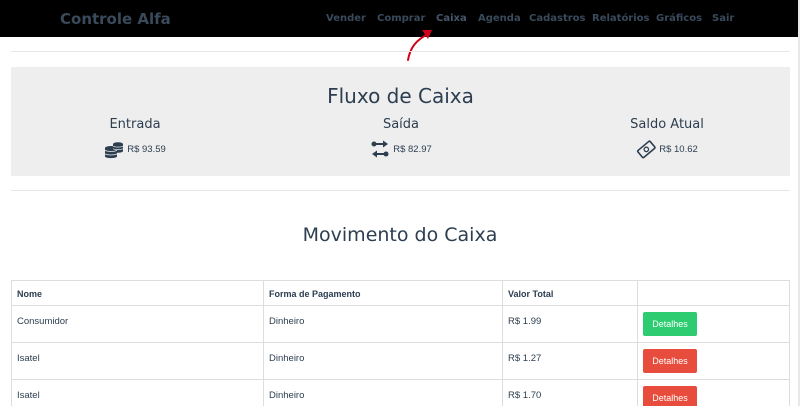 Image resolution: width=800 pixels, height=406 pixels. What do you see at coordinates (451, 18) in the screenshot?
I see `nav-item-caixa: Caixa` at bounding box center [451, 18].